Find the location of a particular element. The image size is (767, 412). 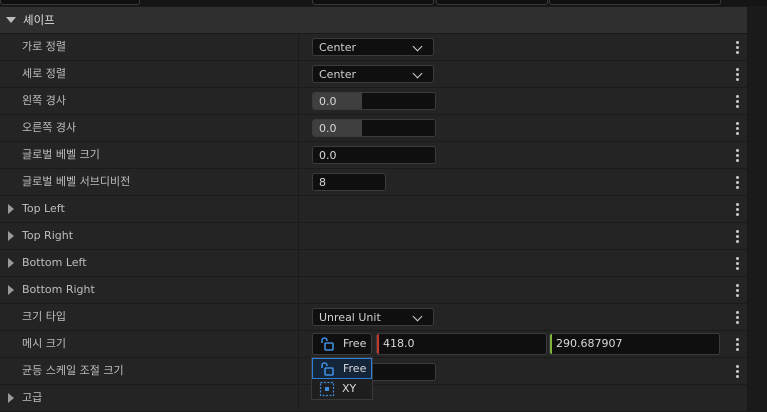

global-bevel-subdivision-input: 8 is located at coordinates (349, 182).